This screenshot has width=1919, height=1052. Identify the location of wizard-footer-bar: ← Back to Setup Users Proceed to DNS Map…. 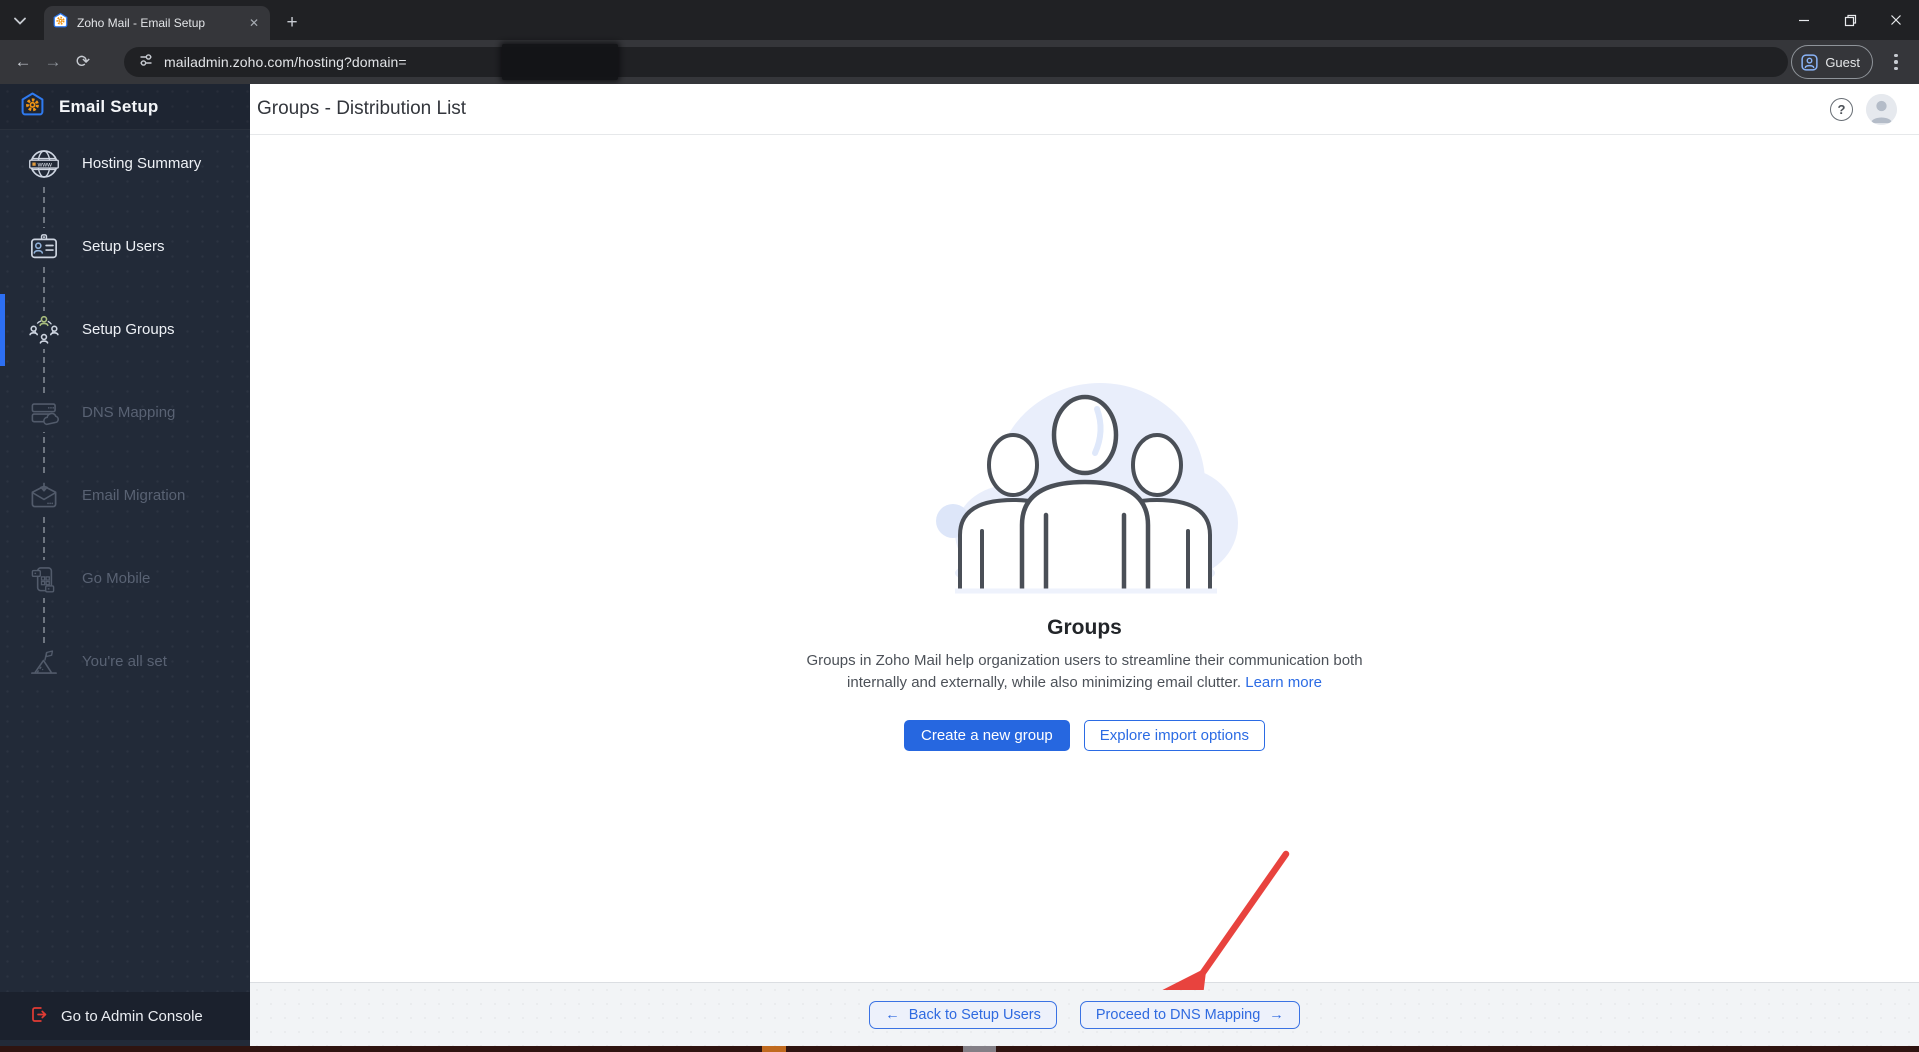
(1084, 1014).